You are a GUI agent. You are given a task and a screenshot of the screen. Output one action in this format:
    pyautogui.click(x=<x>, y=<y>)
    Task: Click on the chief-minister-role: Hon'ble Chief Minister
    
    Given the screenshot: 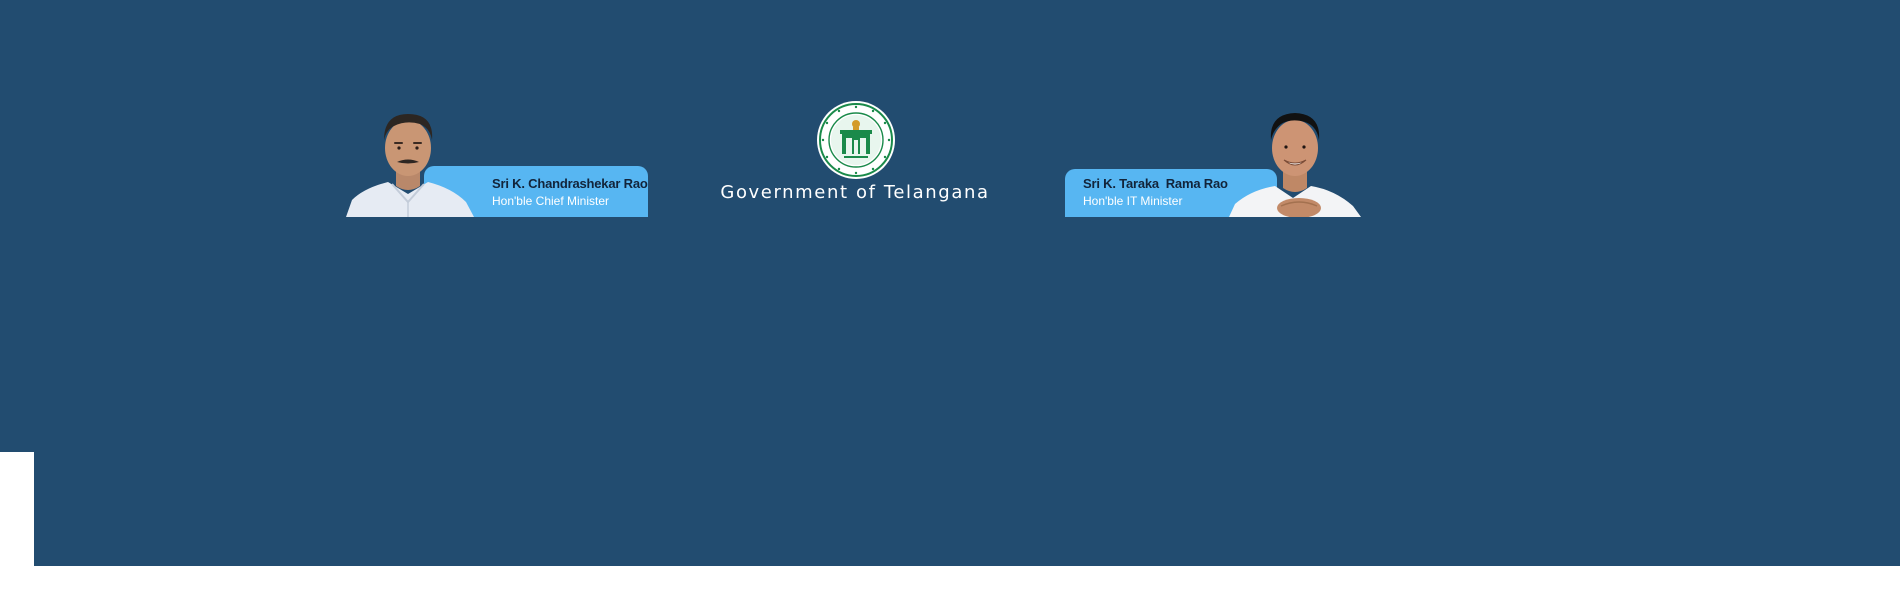 What is the action you would take?
    pyautogui.click(x=551, y=201)
    